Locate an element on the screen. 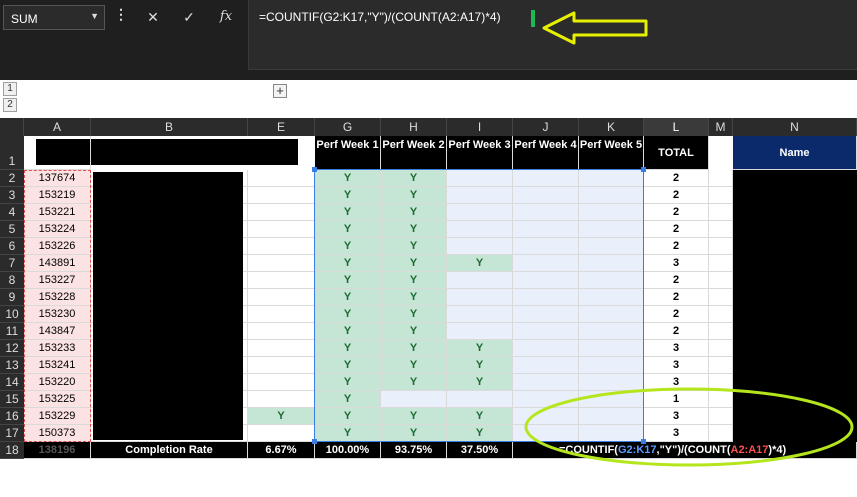  row-header-3: 3 is located at coordinates (12, 195).